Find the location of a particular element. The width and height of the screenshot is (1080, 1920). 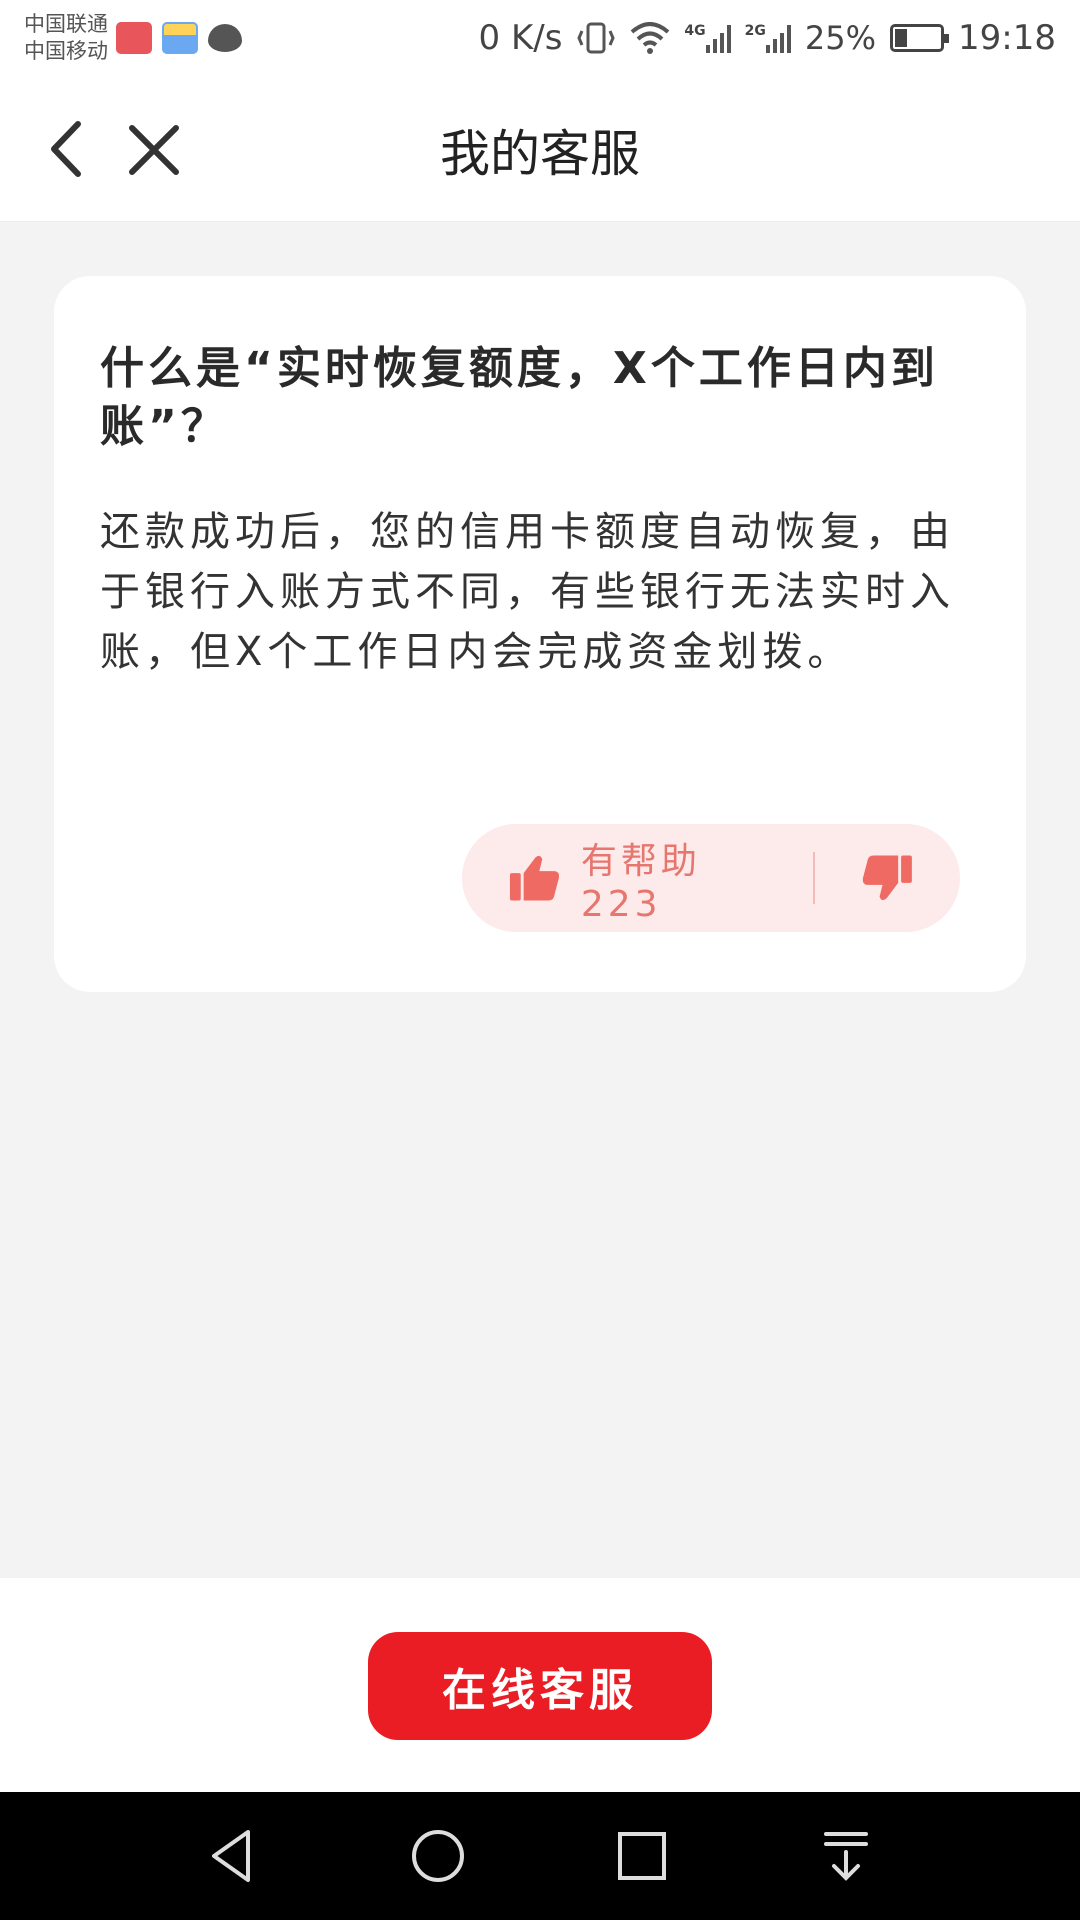

online-service-button: 在线客服 is located at coordinates (540, 1686).